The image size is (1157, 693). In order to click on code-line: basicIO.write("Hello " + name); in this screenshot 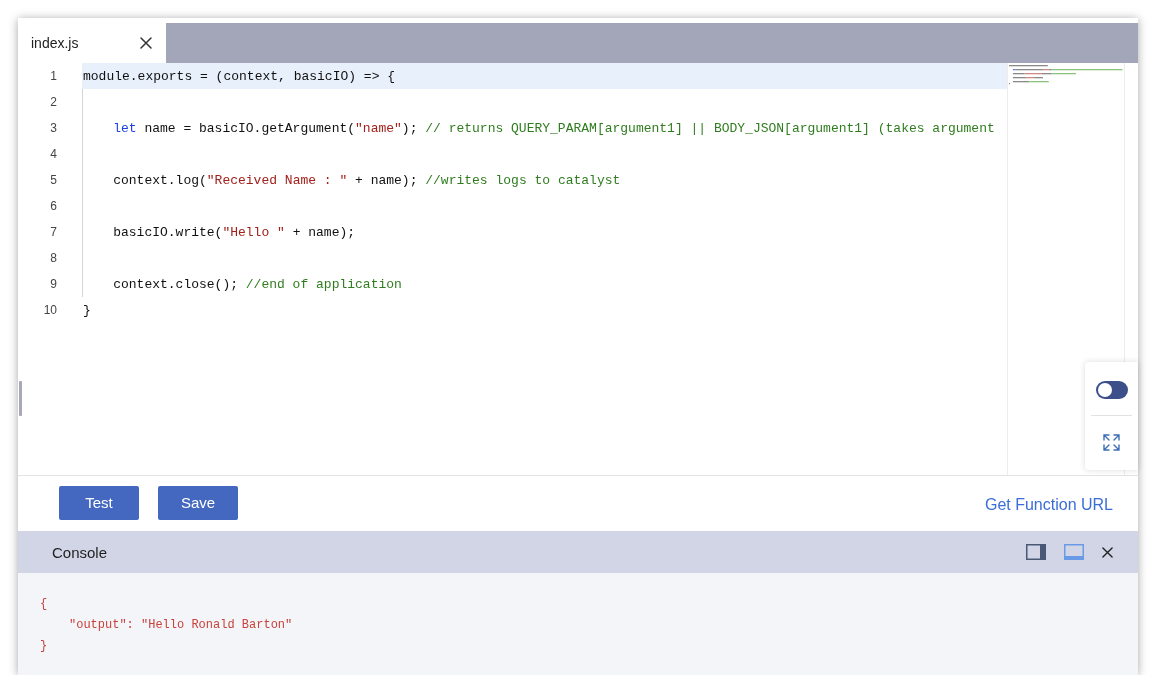, I will do `click(234, 232)`.